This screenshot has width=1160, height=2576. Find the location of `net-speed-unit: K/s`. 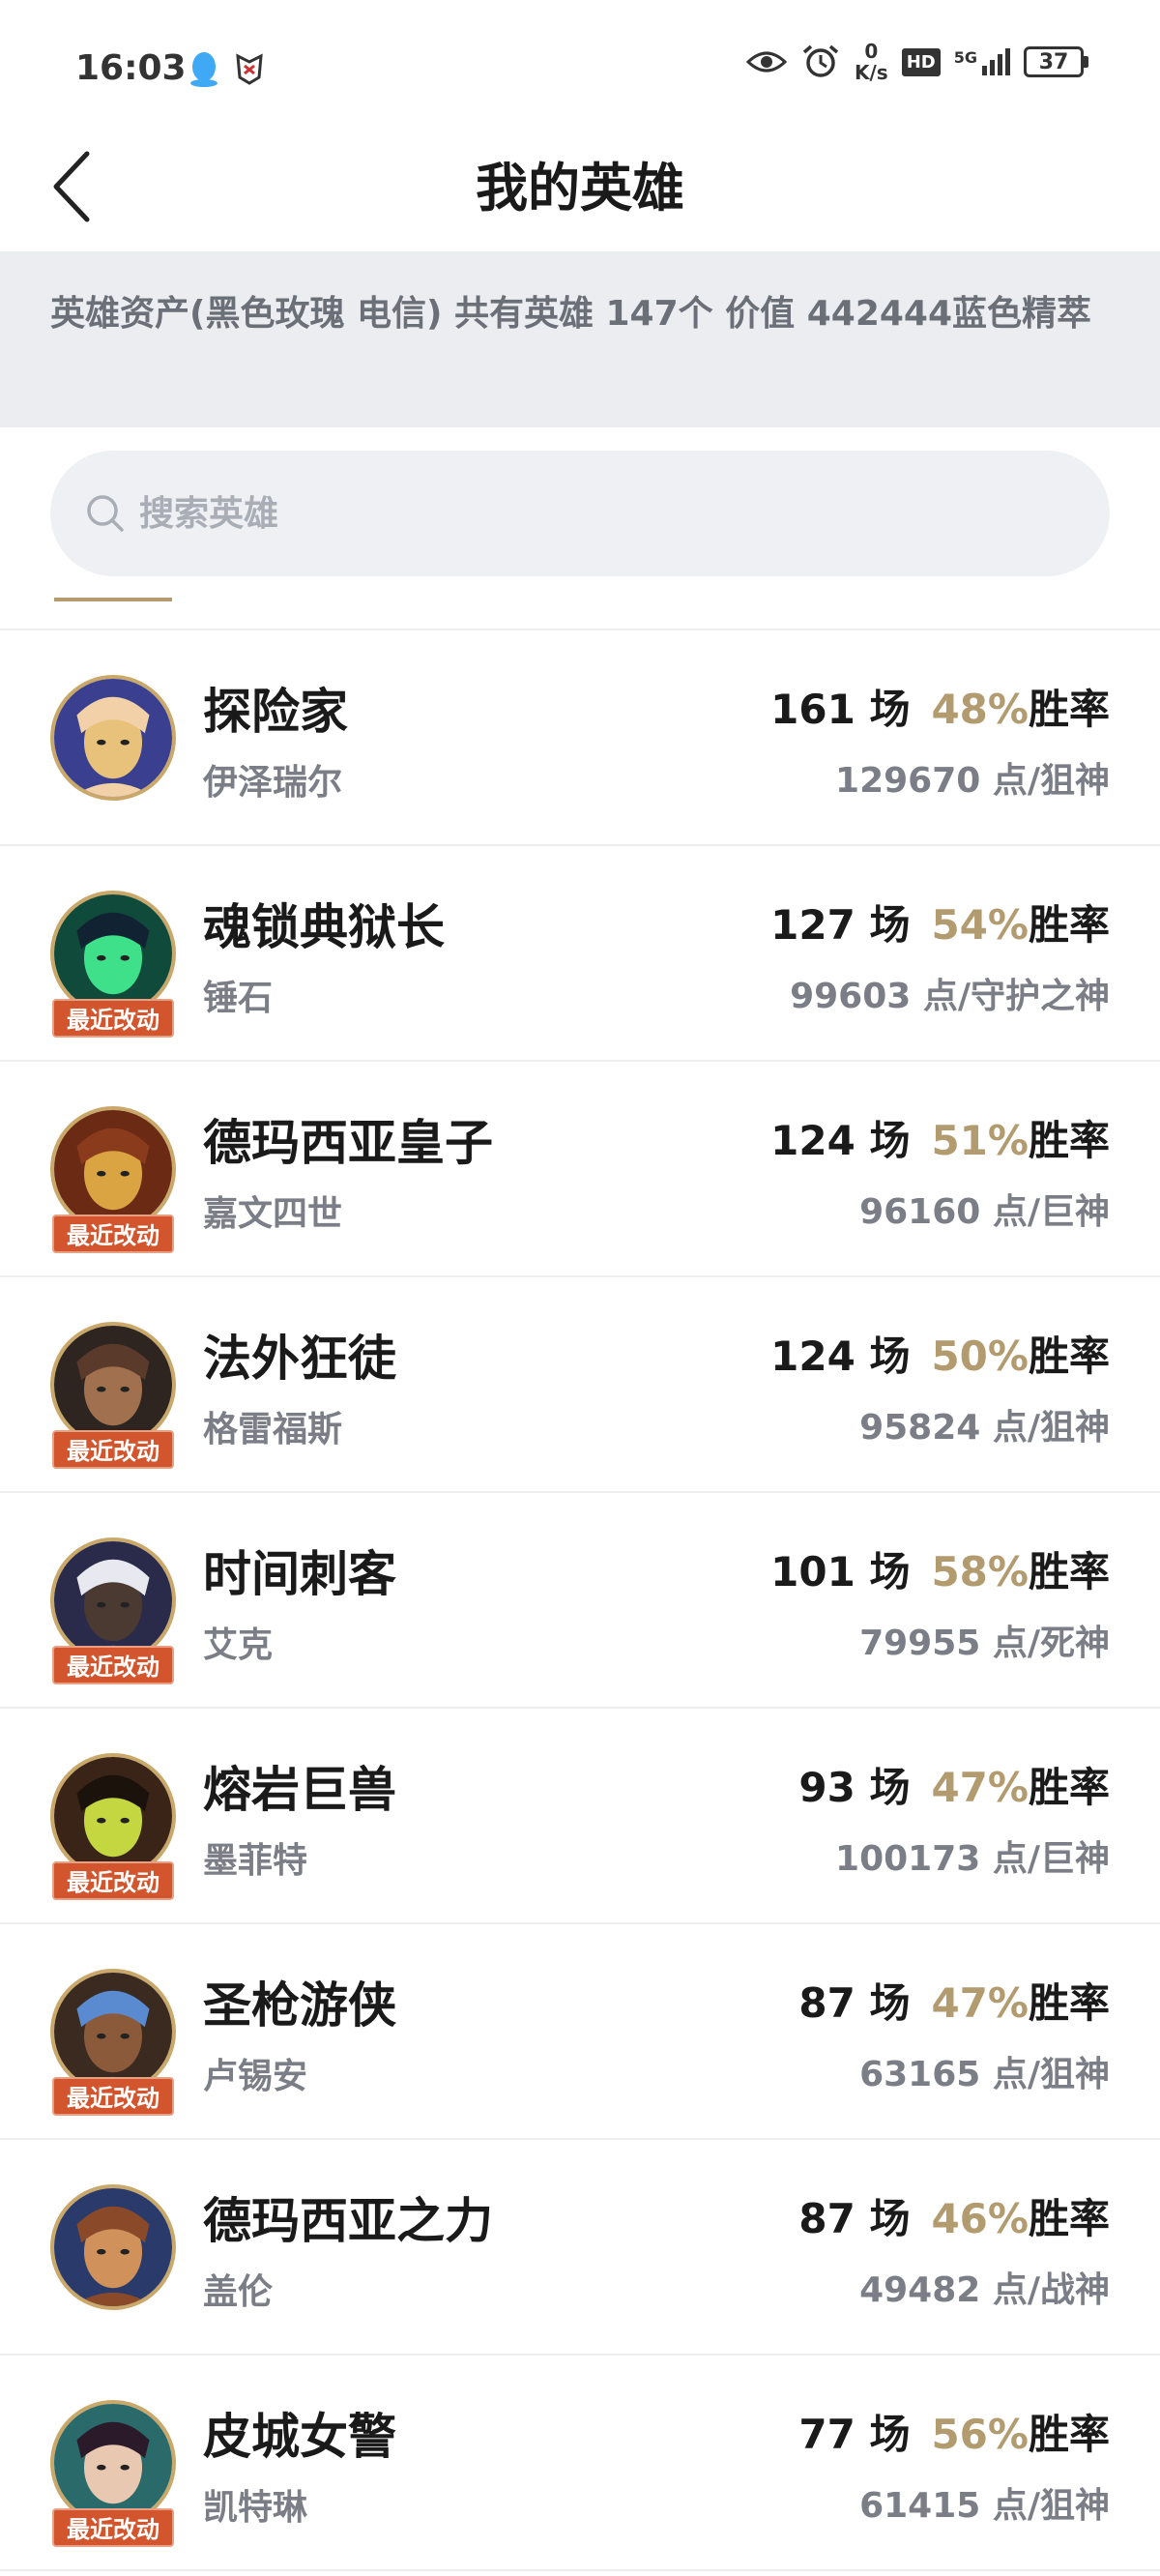

net-speed-unit: K/s is located at coordinates (871, 72).